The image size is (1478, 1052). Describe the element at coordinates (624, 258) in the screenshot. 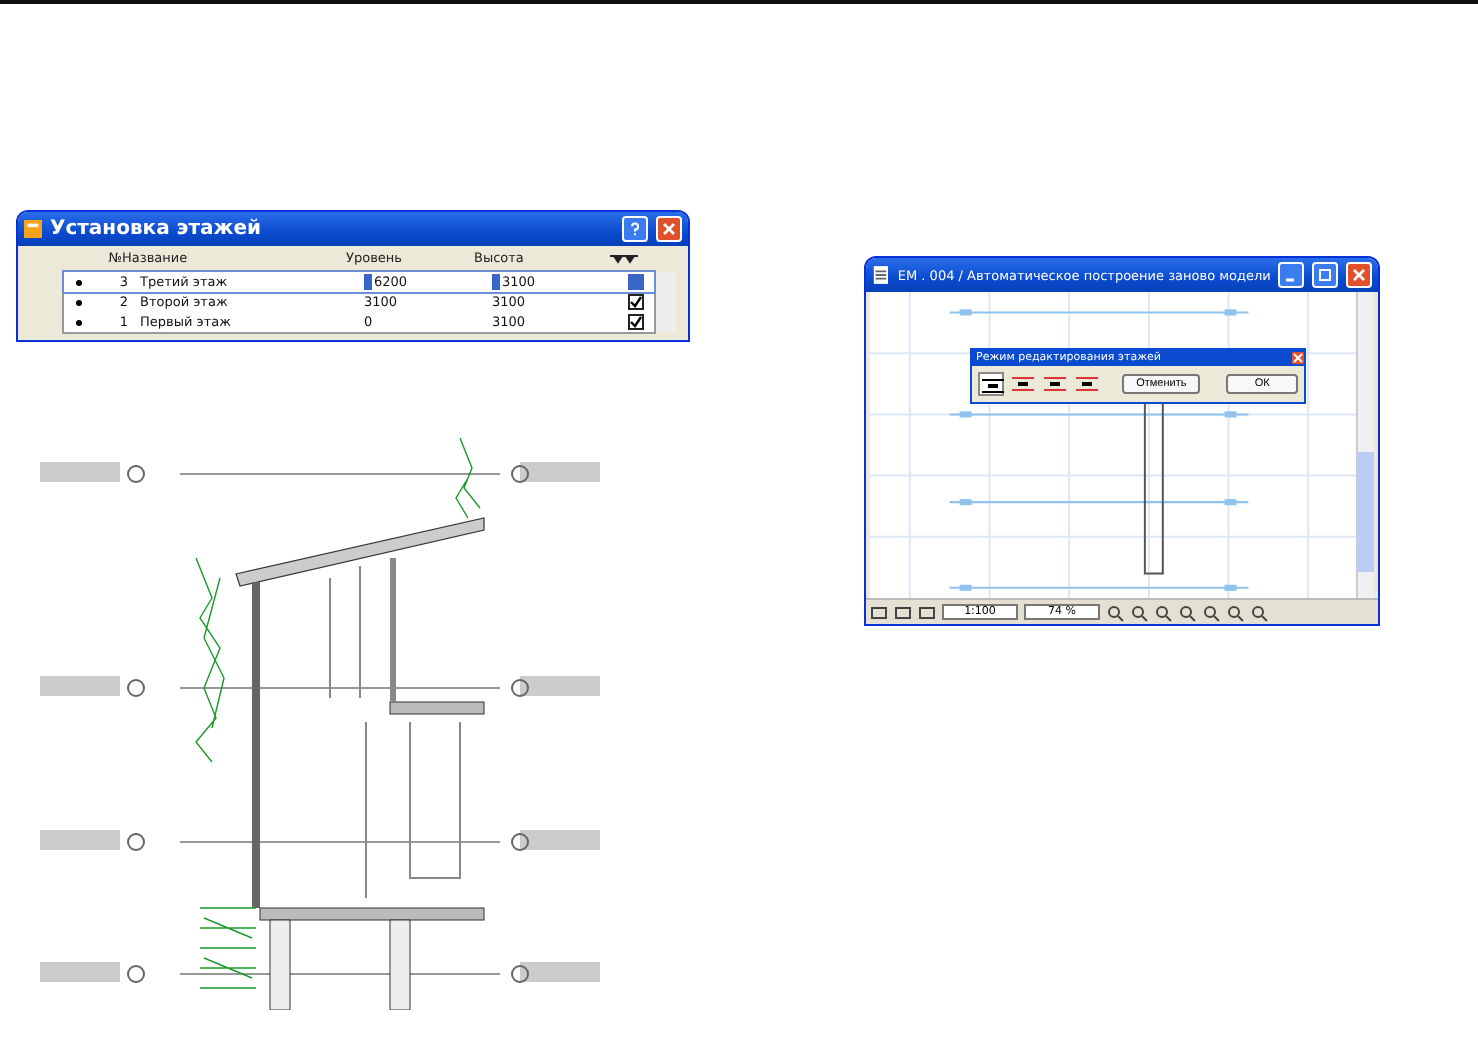

I see `sort-arrows-icon` at that location.